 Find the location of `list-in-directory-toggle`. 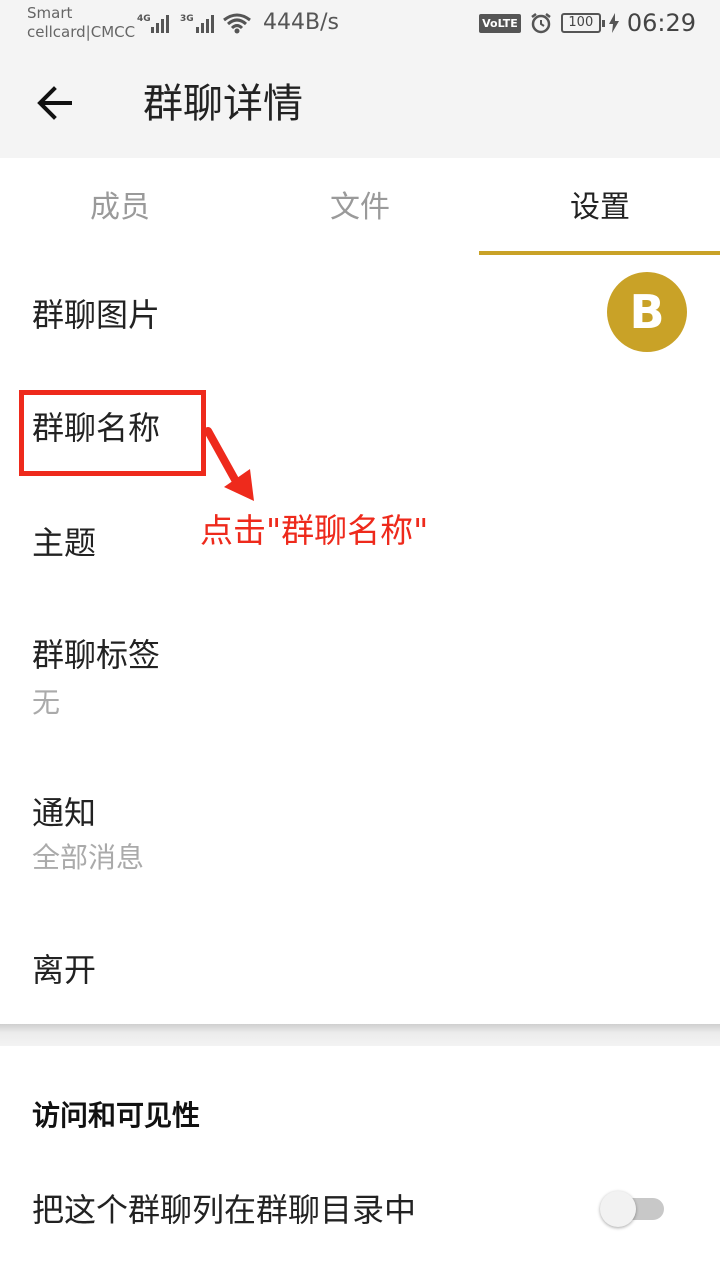

list-in-directory-toggle is located at coordinates (633, 1209).